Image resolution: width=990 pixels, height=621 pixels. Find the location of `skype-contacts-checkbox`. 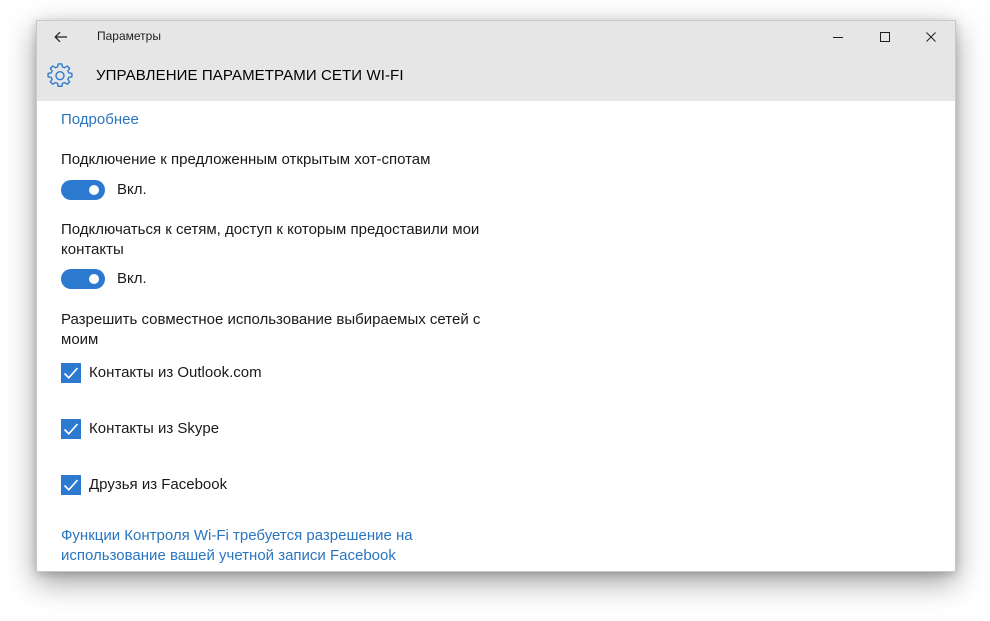

skype-contacts-checkbox is located at coordinates (71, 429).